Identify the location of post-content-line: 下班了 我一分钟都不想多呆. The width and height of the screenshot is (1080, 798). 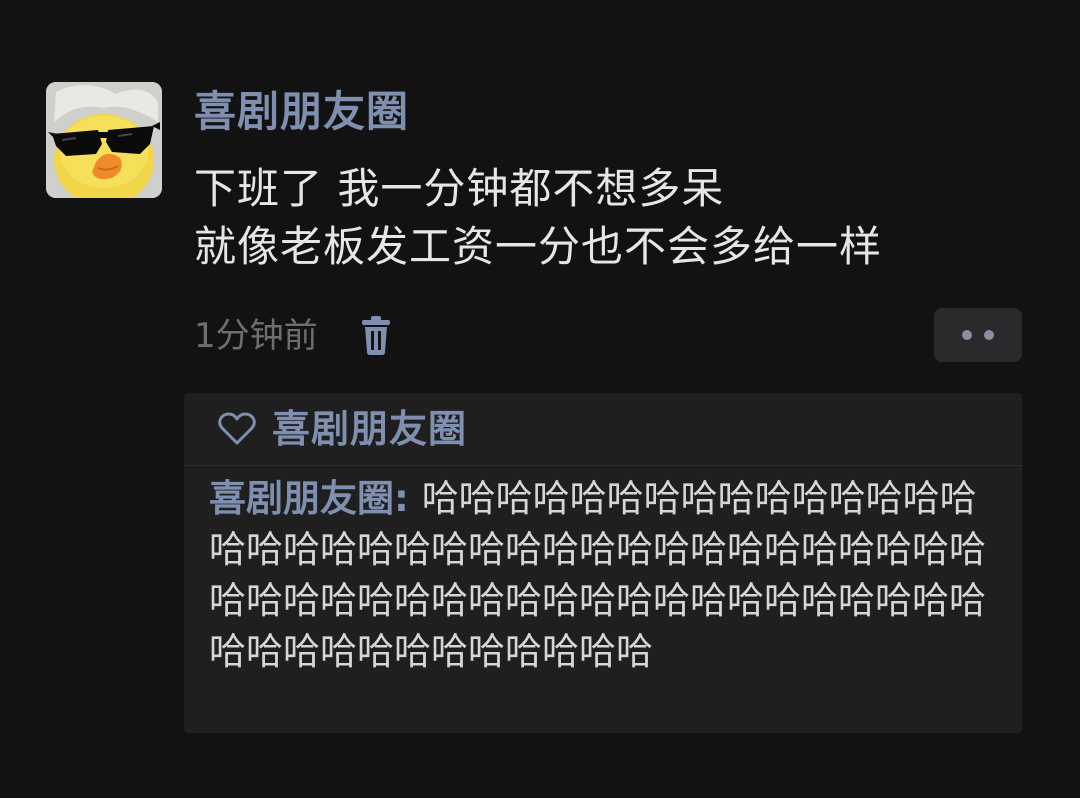
(459, 188).